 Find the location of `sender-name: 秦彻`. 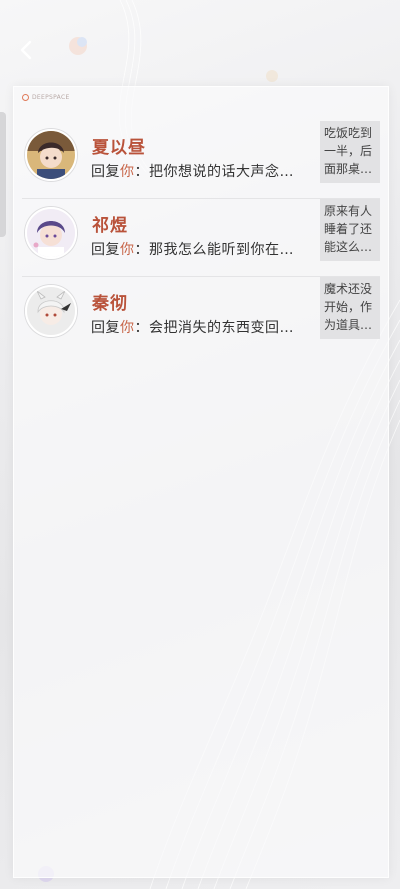

sender-name: 秦彻 is located at coordinates (110, 304).